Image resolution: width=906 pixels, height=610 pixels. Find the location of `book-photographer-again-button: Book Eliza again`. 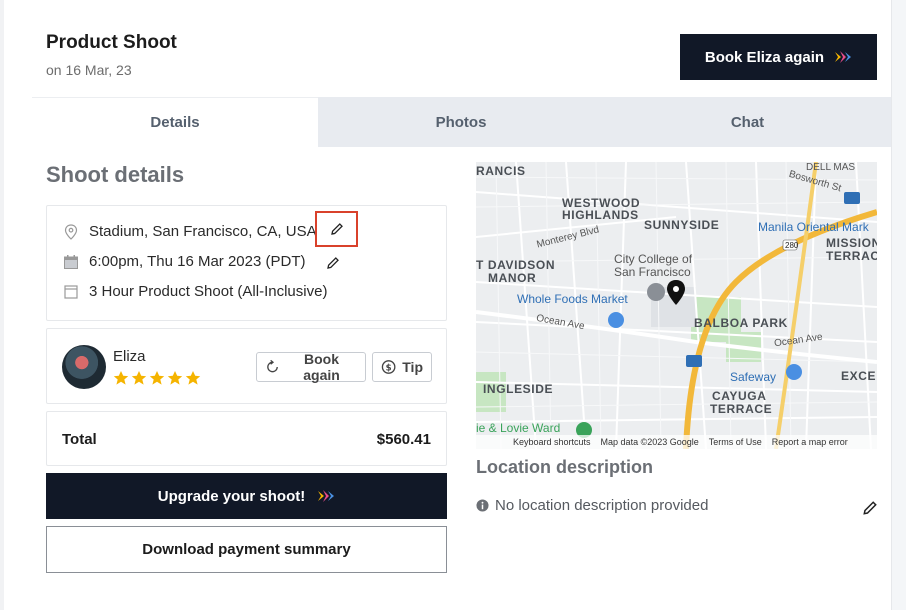

book-photographer-again-button: Book Eliza again is located at coordinates (778, 57).